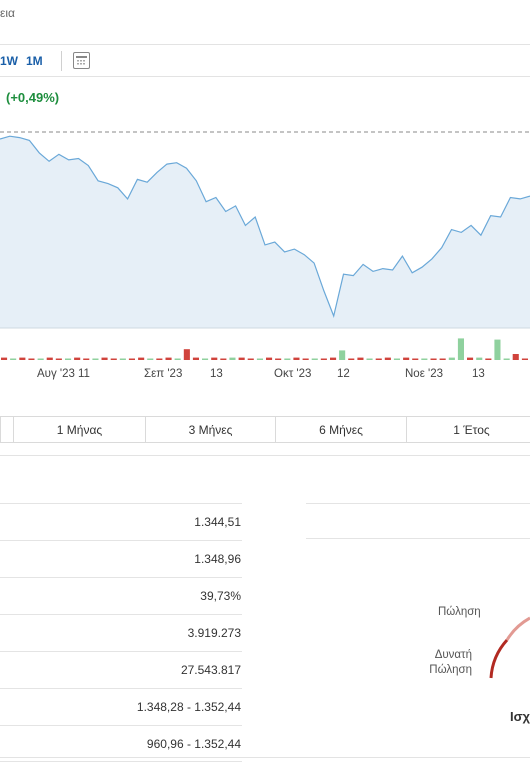 The height and width of the screenshot is (762, 530). I want to click on x-tick-label: 12, so click(343, 374).